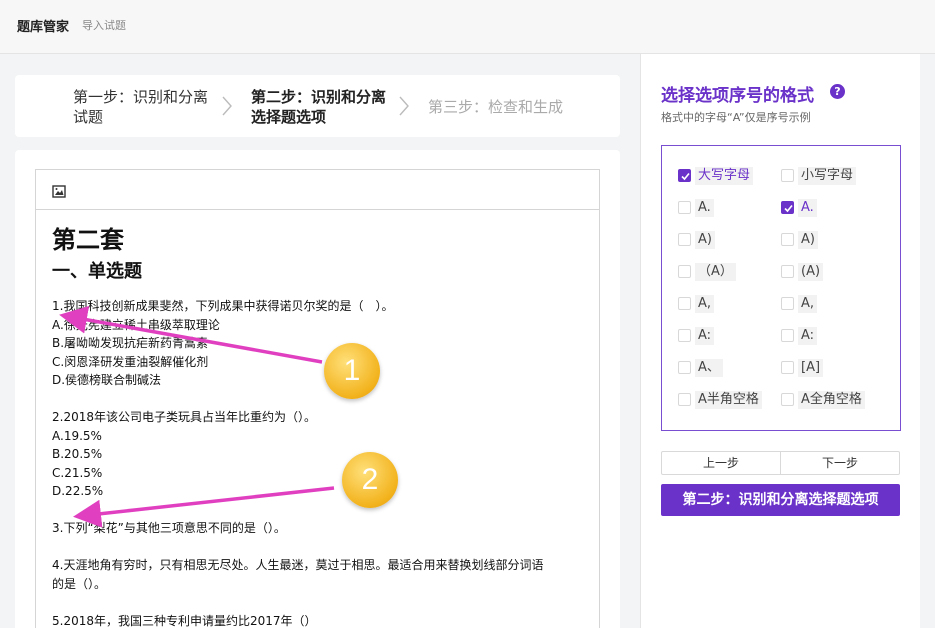  What do you see at coordinates (724, 176) in the screenshot?
I see `format-option-label: 大写字母` at bounding box center [724, 176].